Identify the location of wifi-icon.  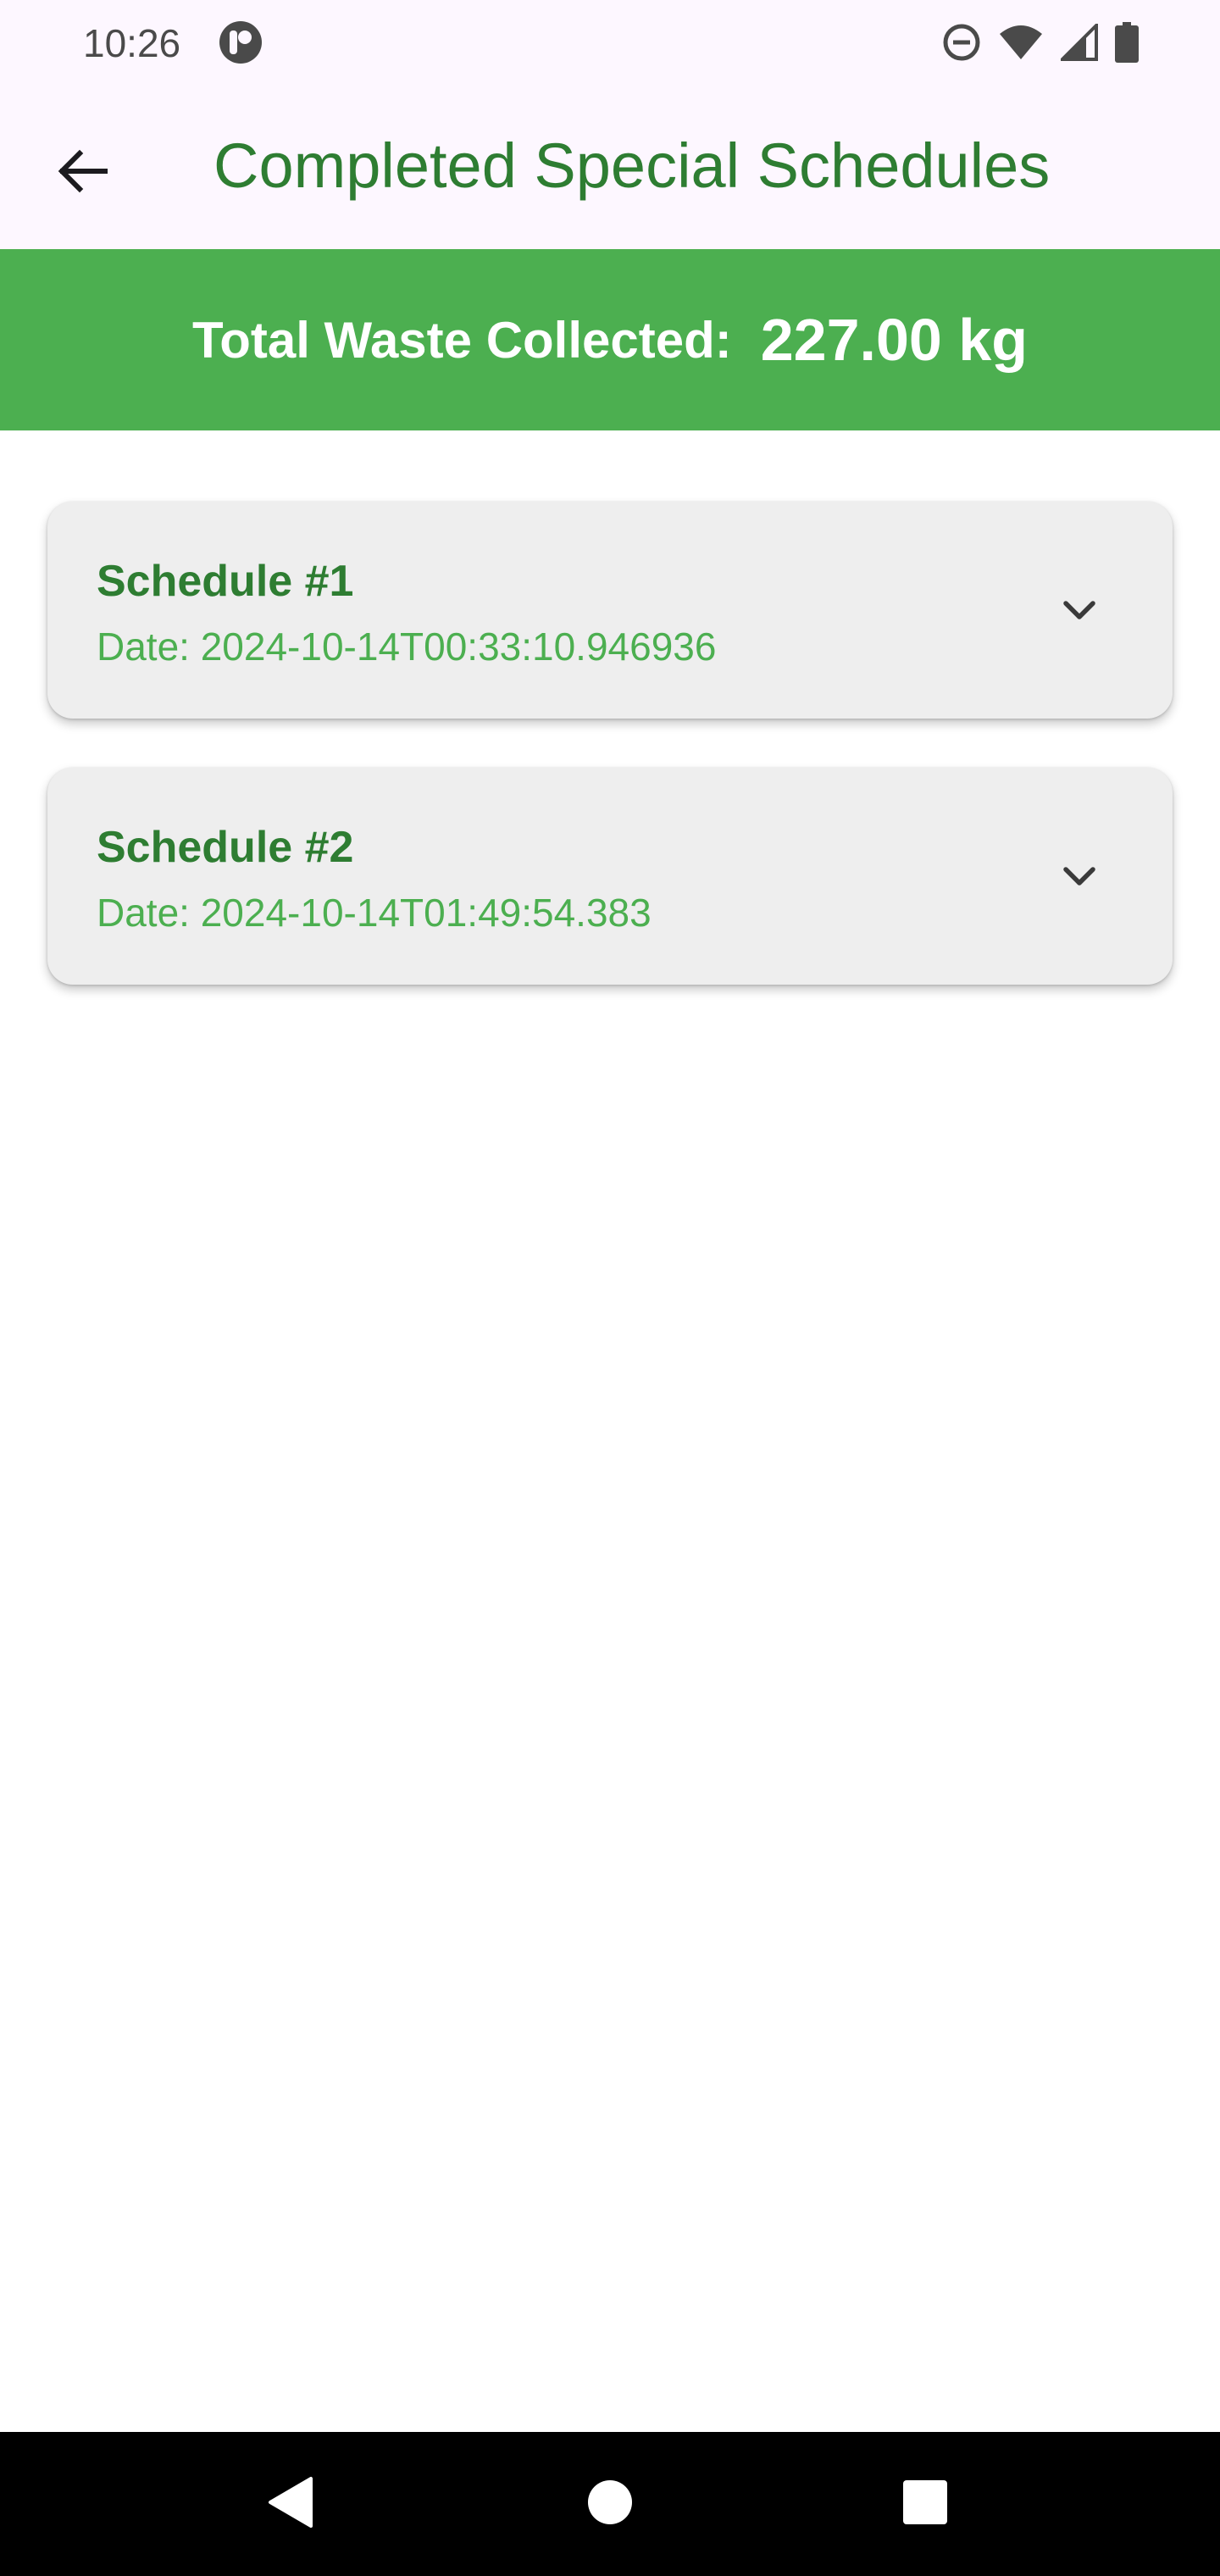
(1021, 42).